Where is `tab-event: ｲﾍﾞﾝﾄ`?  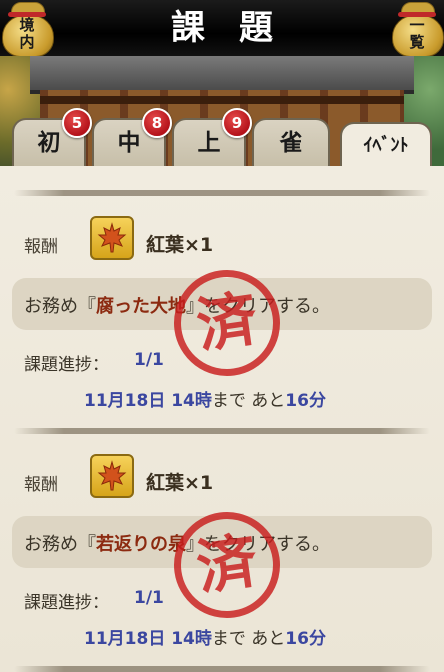
tab-event: ｲﾍﾞﾝﾄ is located at coordinates (386, 145).